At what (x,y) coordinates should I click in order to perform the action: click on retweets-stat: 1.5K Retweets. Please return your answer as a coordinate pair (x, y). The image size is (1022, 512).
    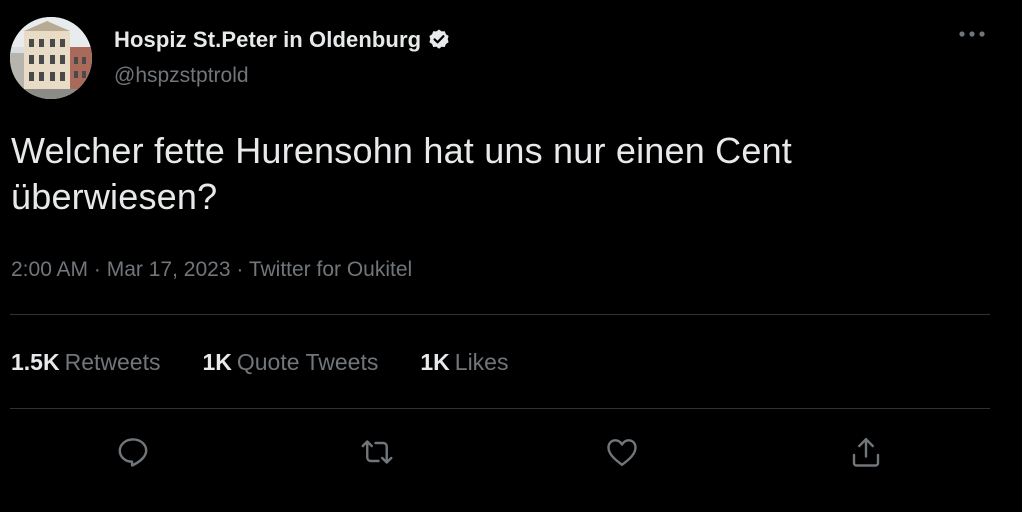
    Looking at the image, I should click on (85, 362).